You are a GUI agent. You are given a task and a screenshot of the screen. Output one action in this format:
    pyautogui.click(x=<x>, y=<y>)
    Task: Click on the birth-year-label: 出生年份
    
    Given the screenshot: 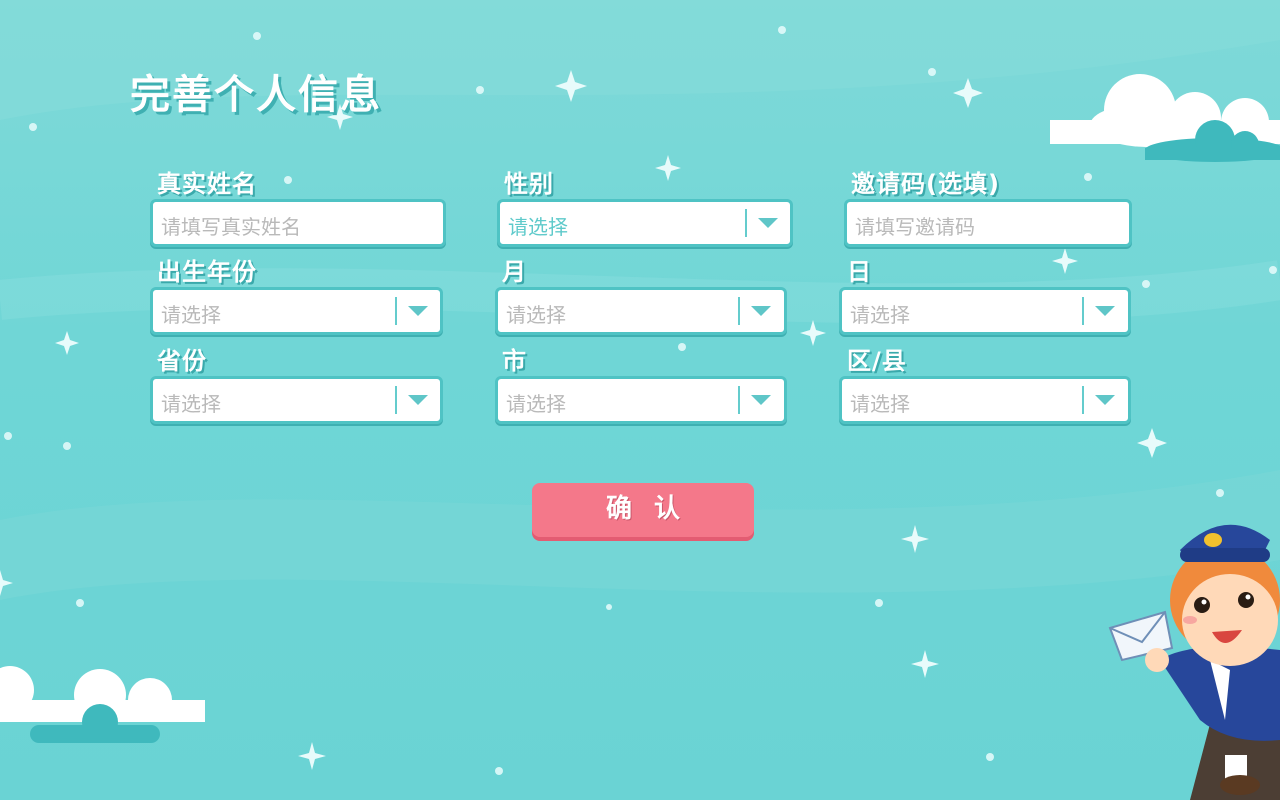 What is the action you would take?
    pyautogui.click(x=207, y=272)
    